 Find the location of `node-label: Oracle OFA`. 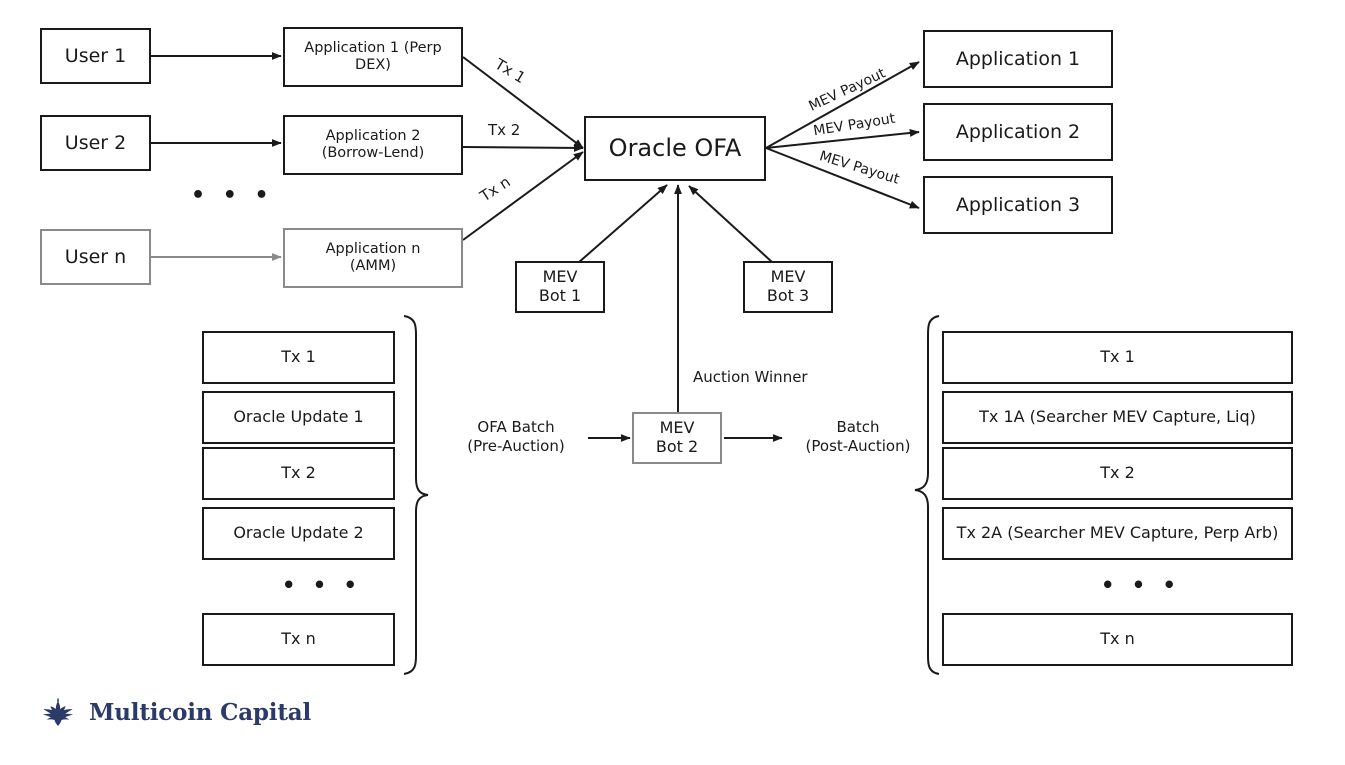

node-label: Oracle OFA is located at coordinates (675, 148).